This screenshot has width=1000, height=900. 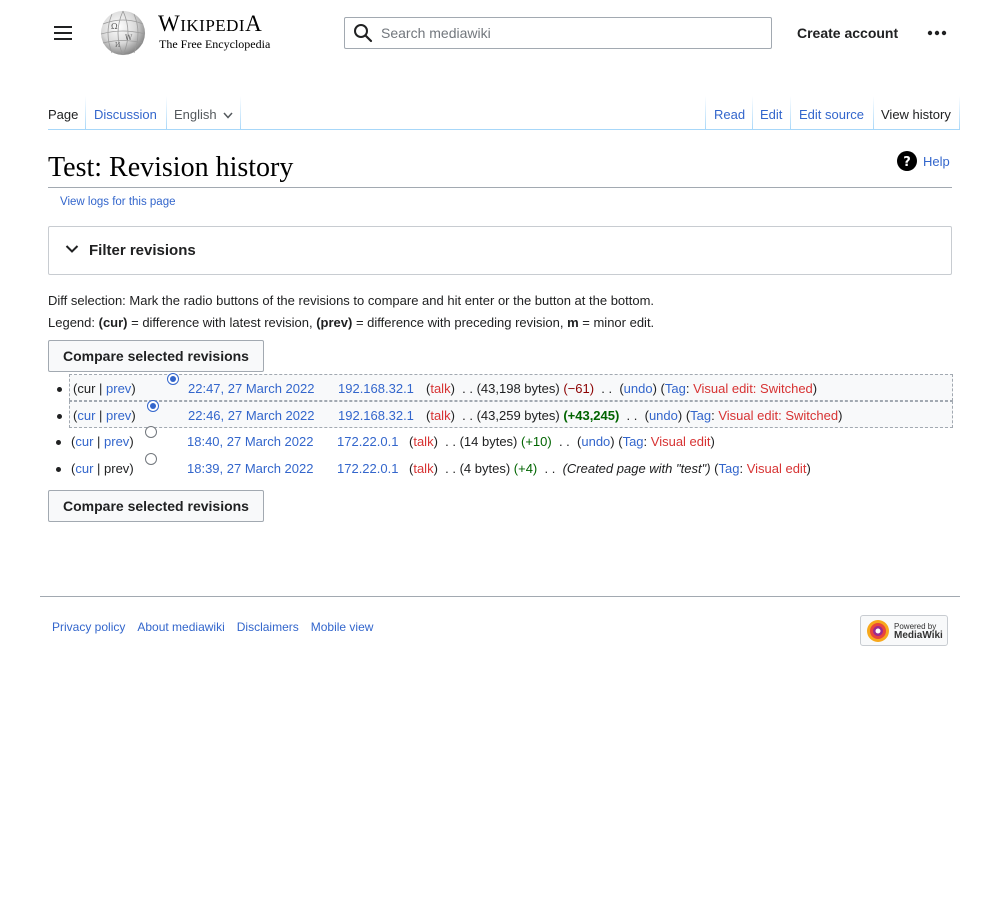 What do you see at coordinates (918, 631) in the screenshot?
I see `powered-by-text: Powered by MediaWiki` at bounding box center [918, 631].